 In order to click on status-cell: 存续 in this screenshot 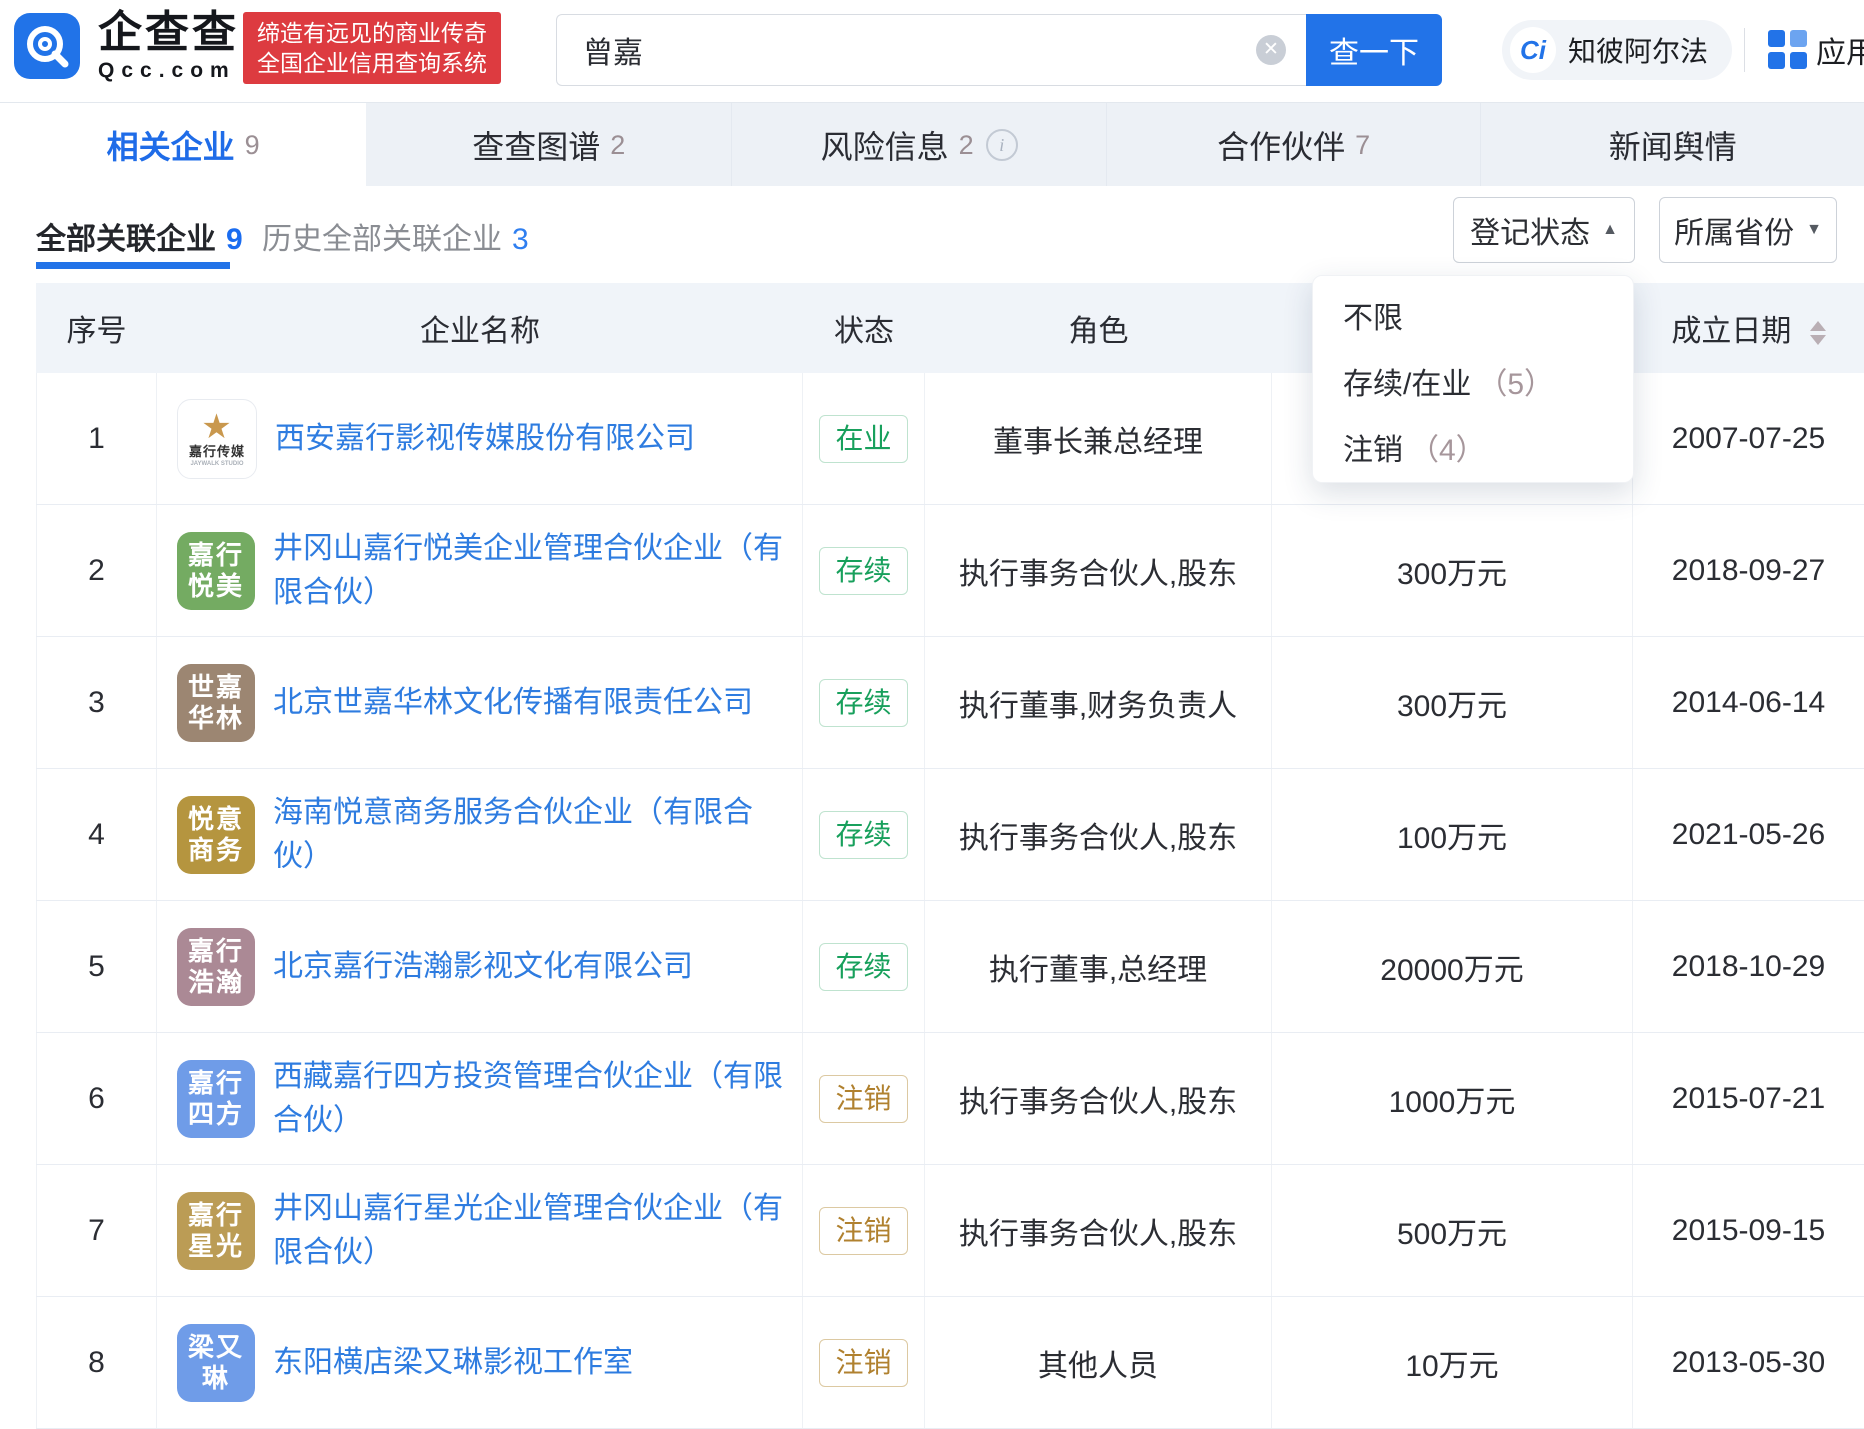, I will do `click(864, 570)`.